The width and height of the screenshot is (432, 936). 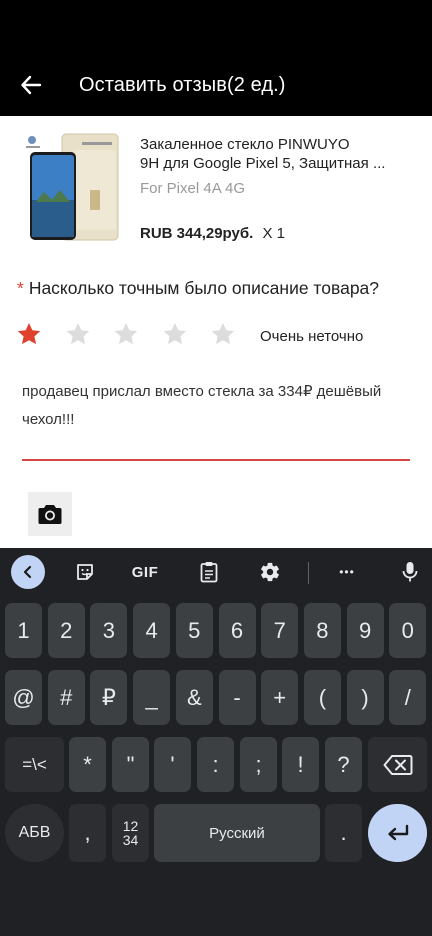 I want to click on key-3: 3, so click(x=109, y=630).